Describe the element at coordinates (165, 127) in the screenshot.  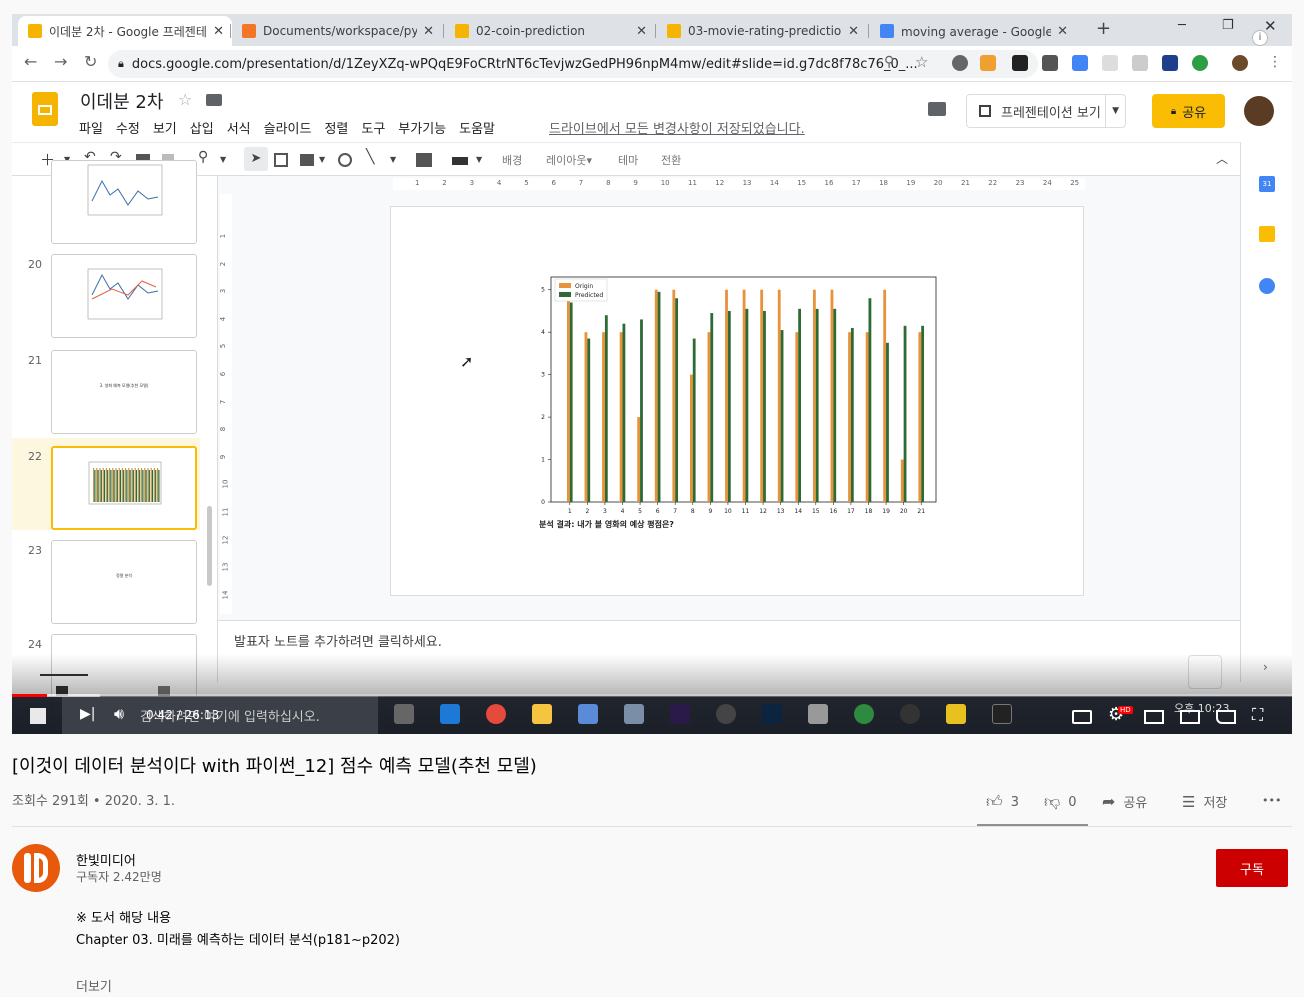
I see `menu-item: 보기` at that location.